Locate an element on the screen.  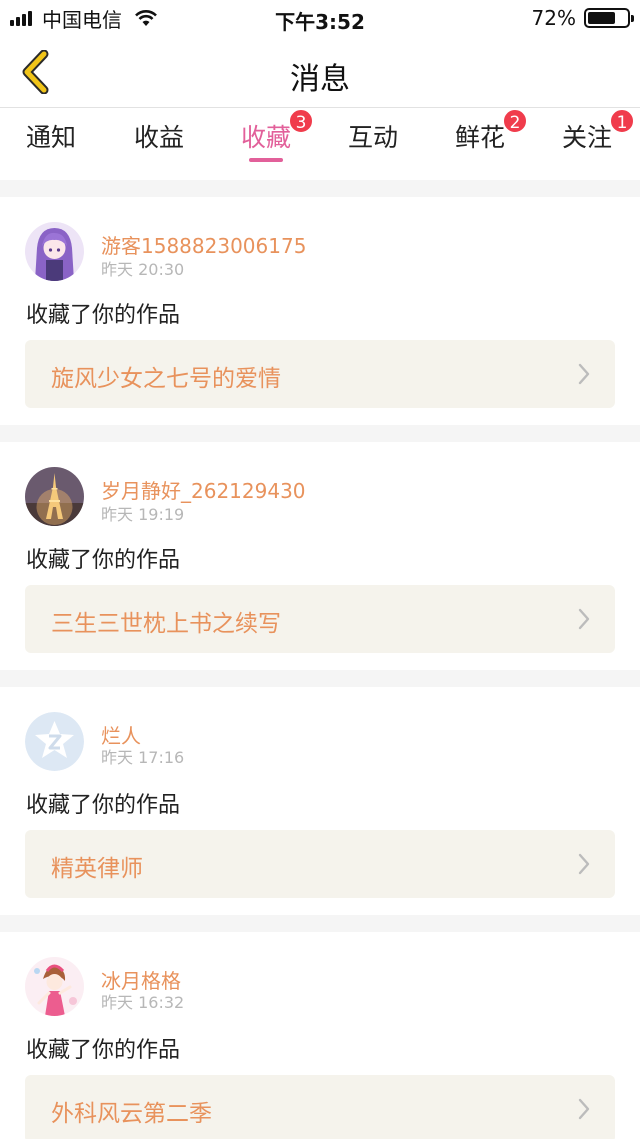
work-title: 外科风云第二季 is located at coordinates (131, 1114).